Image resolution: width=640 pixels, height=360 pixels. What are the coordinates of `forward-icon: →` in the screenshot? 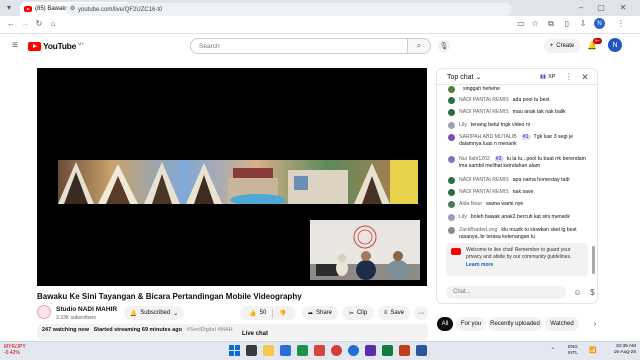 It's located at (25, 24).